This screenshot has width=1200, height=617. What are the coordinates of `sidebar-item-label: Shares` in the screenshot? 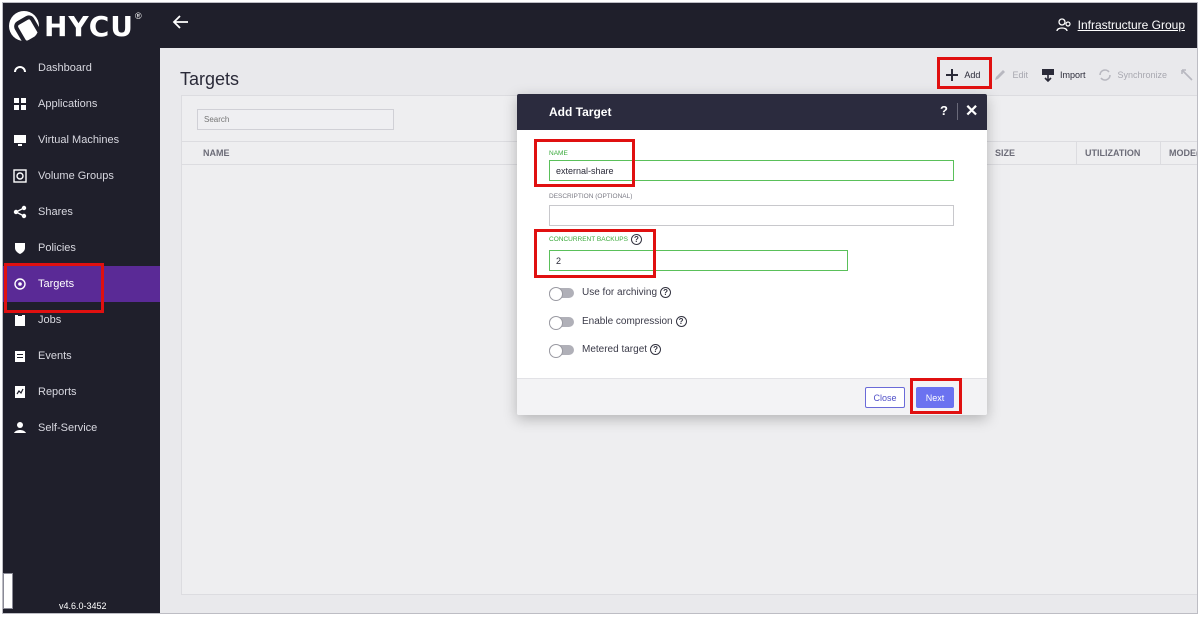 It's located at (55, 212).